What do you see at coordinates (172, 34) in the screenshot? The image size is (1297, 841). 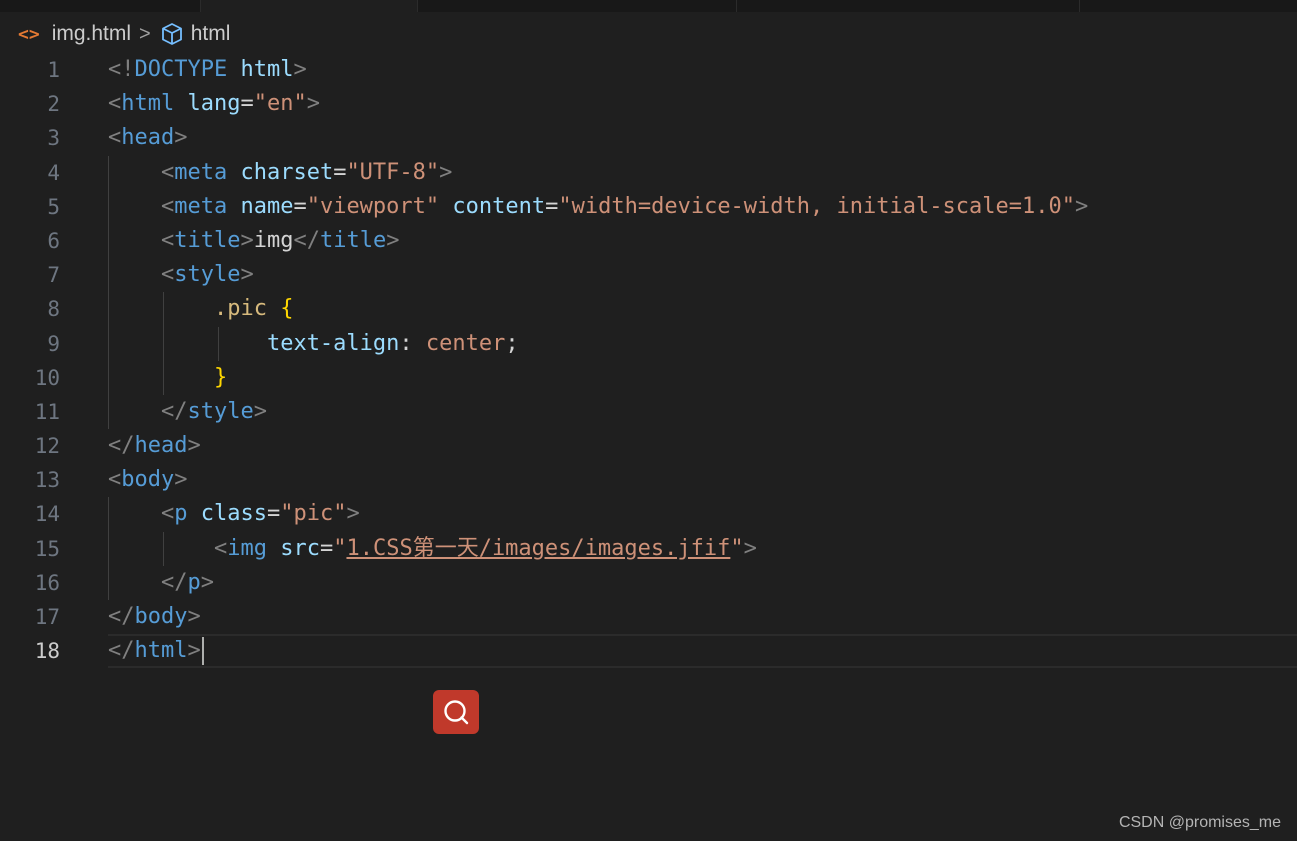 I see `symbol-cube-icon` at bounding box center [172, 34].